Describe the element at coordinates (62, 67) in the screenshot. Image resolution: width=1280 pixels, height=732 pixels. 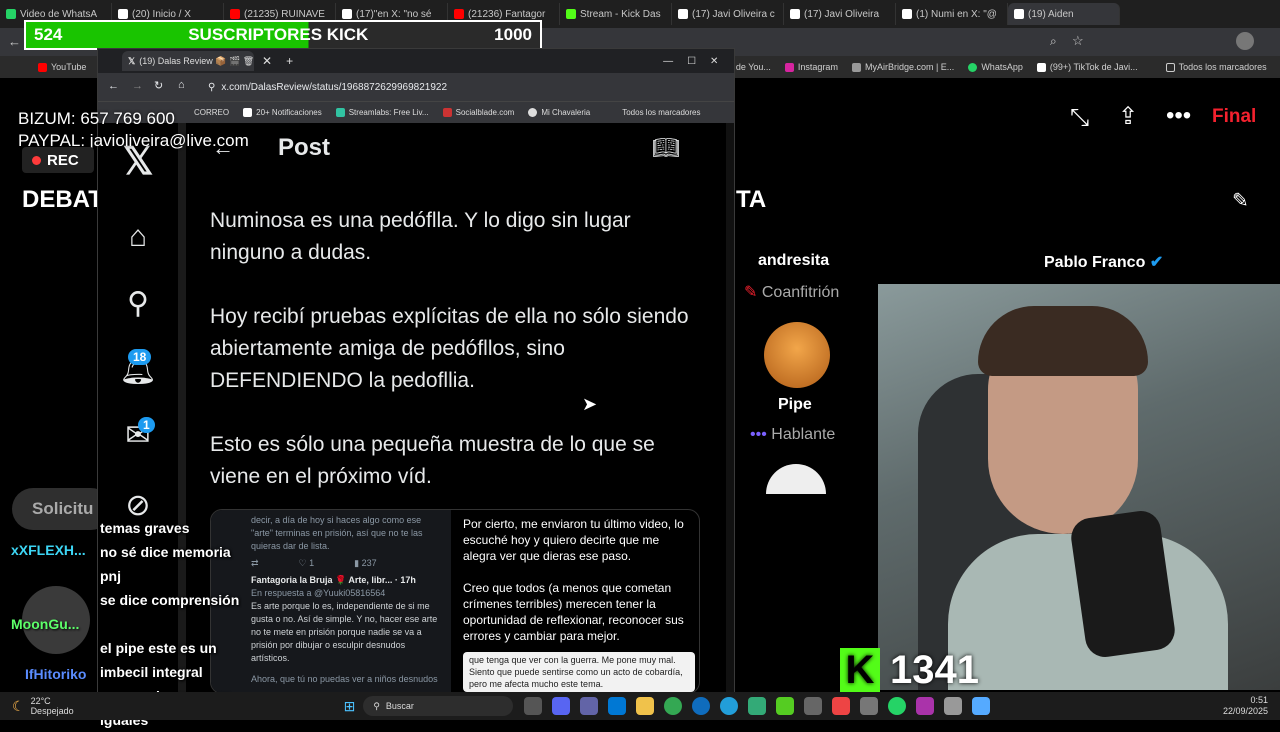
I see `bookmark-youtube: YouTube` at that location.